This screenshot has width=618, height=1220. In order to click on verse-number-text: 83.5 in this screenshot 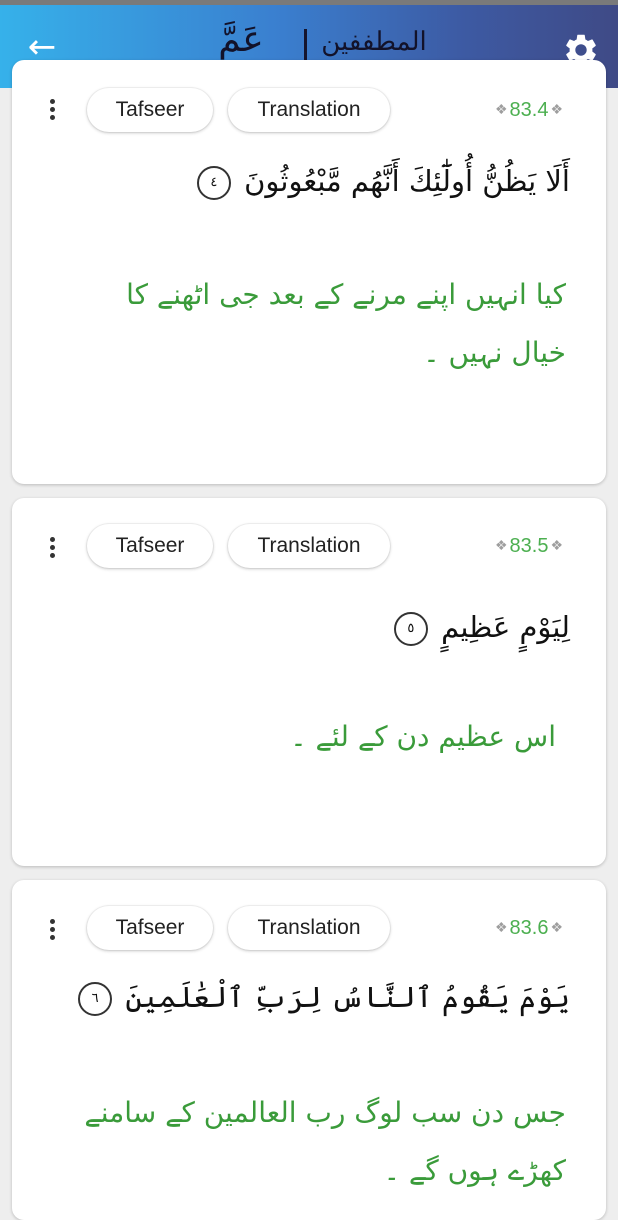, I will do `click(529, 546)`.